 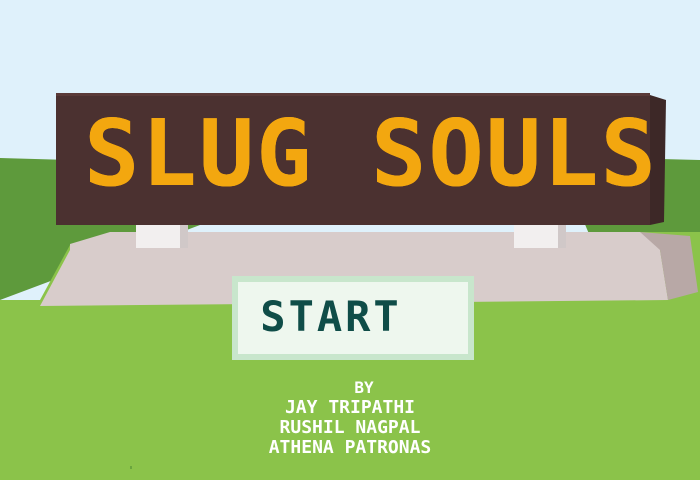 What do you see at coordinates (536, 235) in the screenshot?
I see `sign-post-right` at bounding box center [536, 235].